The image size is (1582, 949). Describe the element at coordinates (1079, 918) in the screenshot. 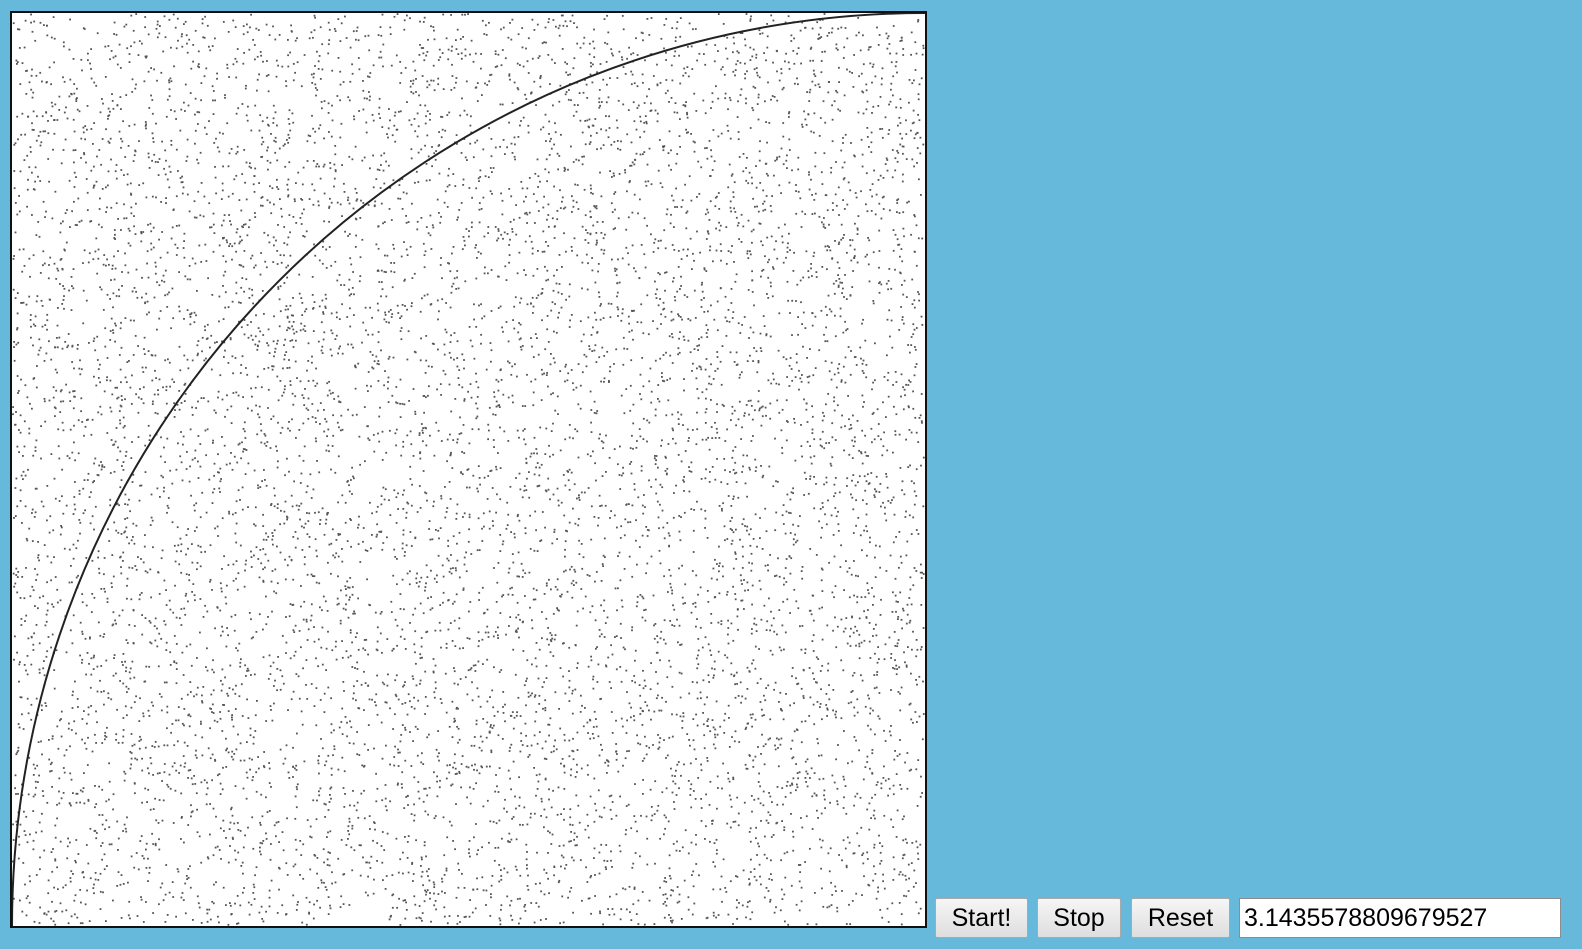

I see `stop-button: Stop` at that location.